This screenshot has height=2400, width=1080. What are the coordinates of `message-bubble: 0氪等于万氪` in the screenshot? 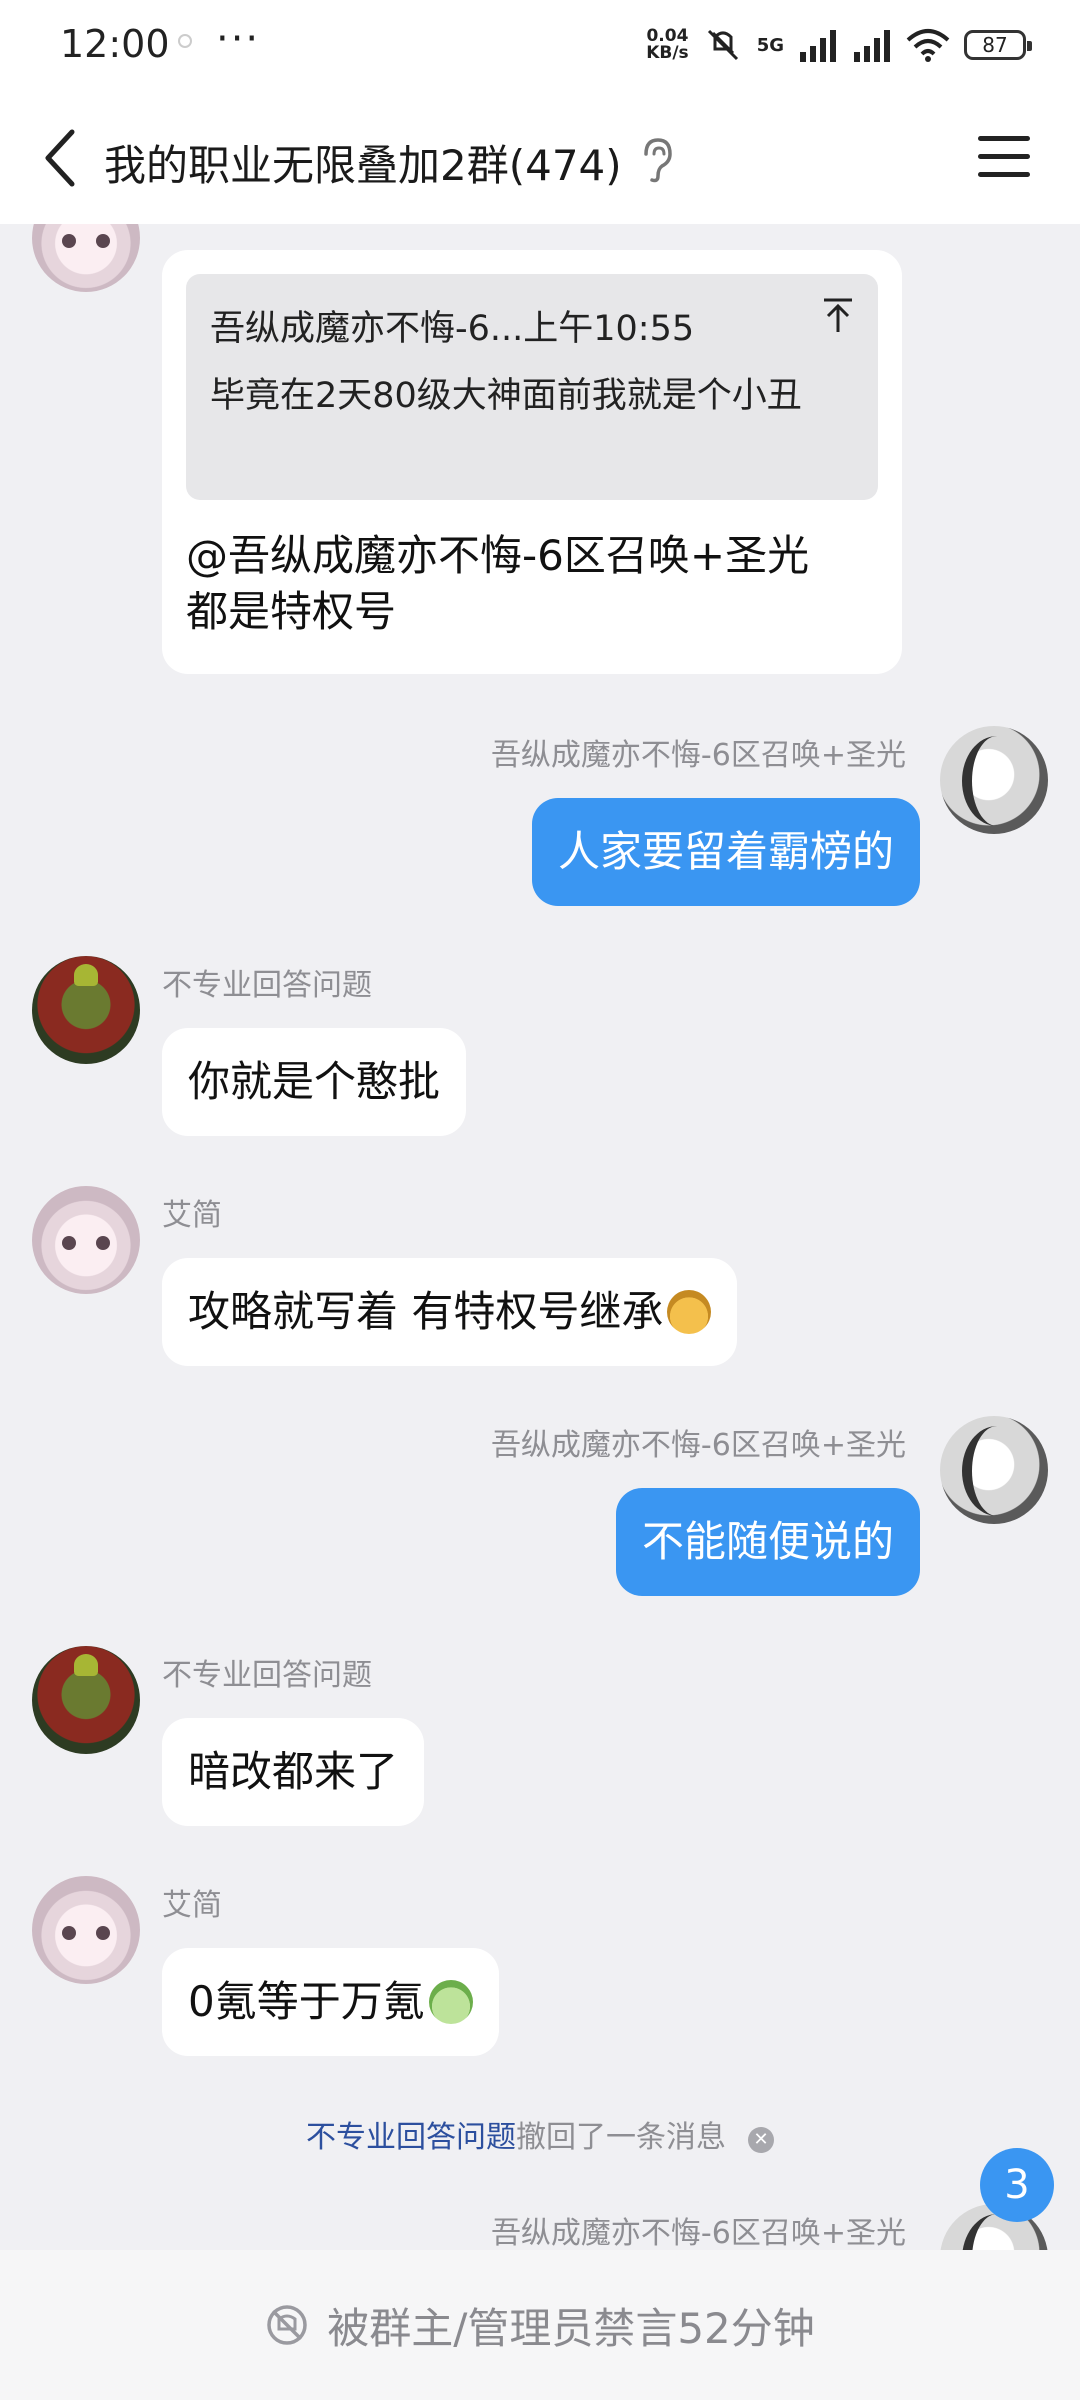 It's located at (330, 2002).